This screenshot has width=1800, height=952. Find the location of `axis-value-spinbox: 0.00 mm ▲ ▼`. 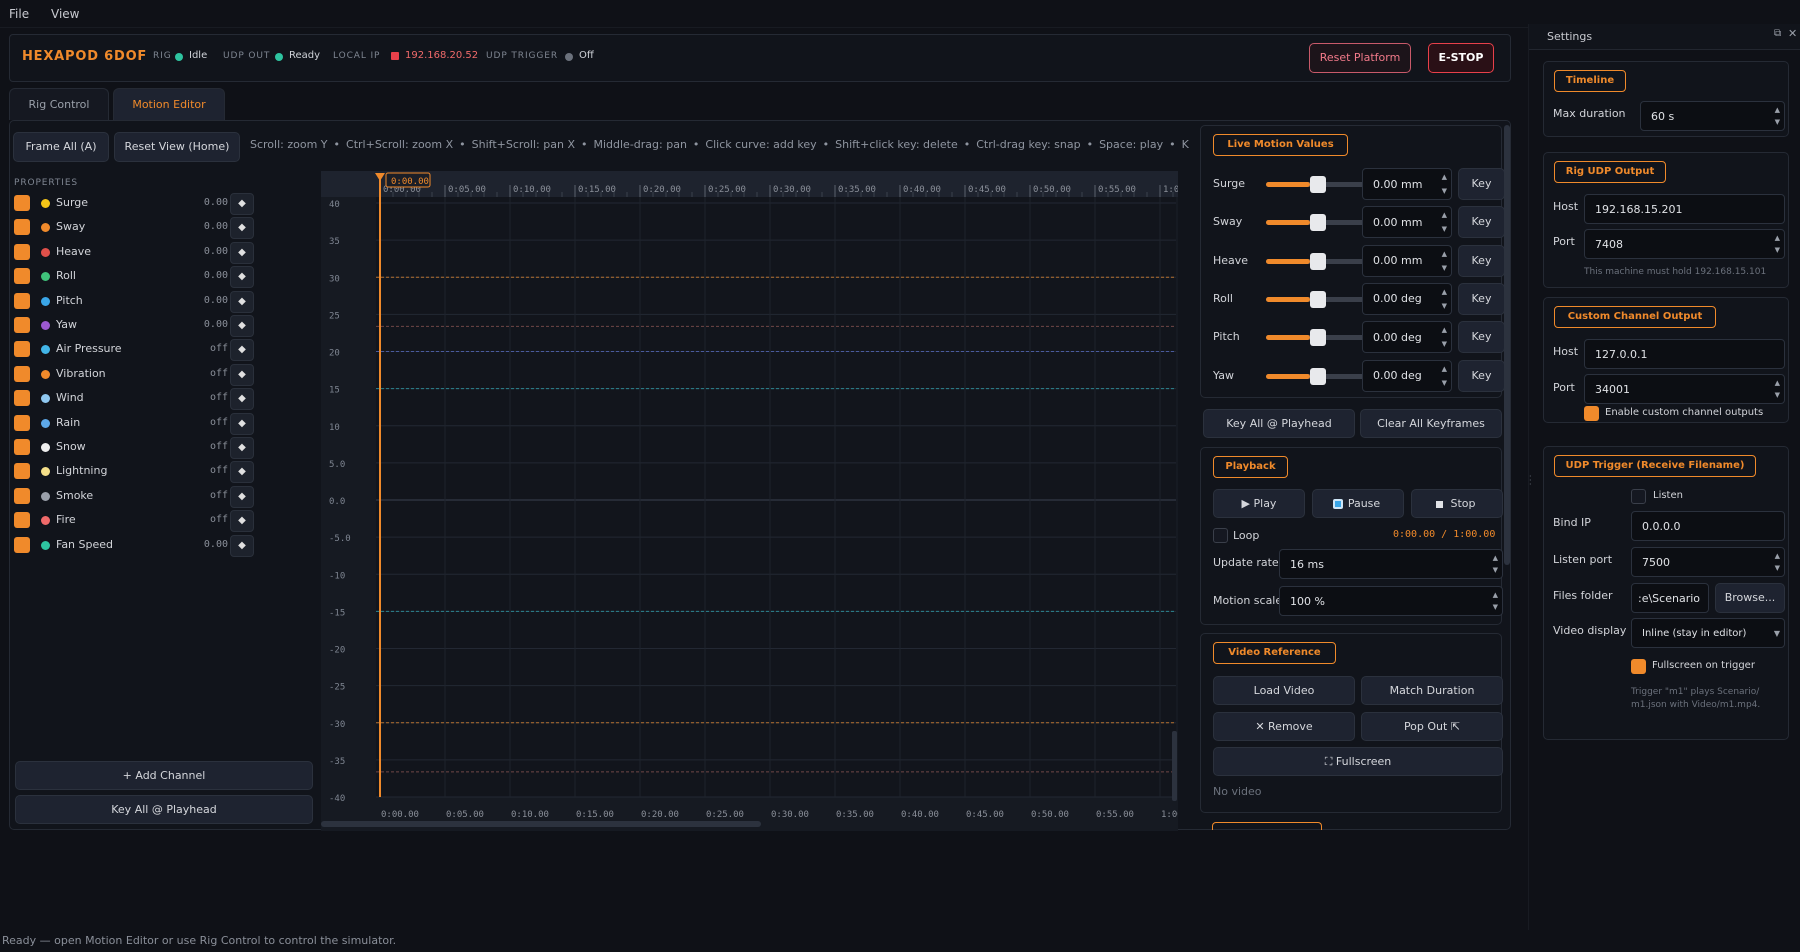

axis-value-spinbox: 0.00 mm ▲ ▼ is located at coordinates (1407, 184).